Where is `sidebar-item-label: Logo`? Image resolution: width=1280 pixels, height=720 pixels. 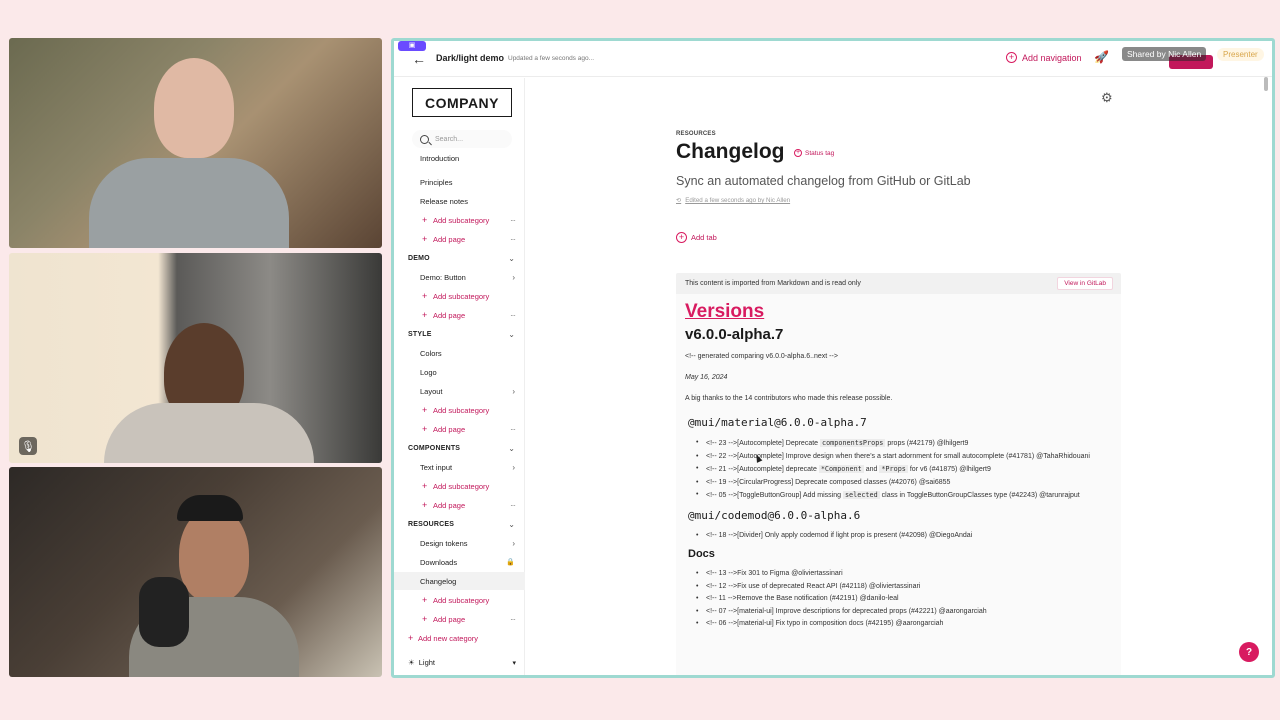 sidebar-item-label: Logo is located at coordinates (428, 372).